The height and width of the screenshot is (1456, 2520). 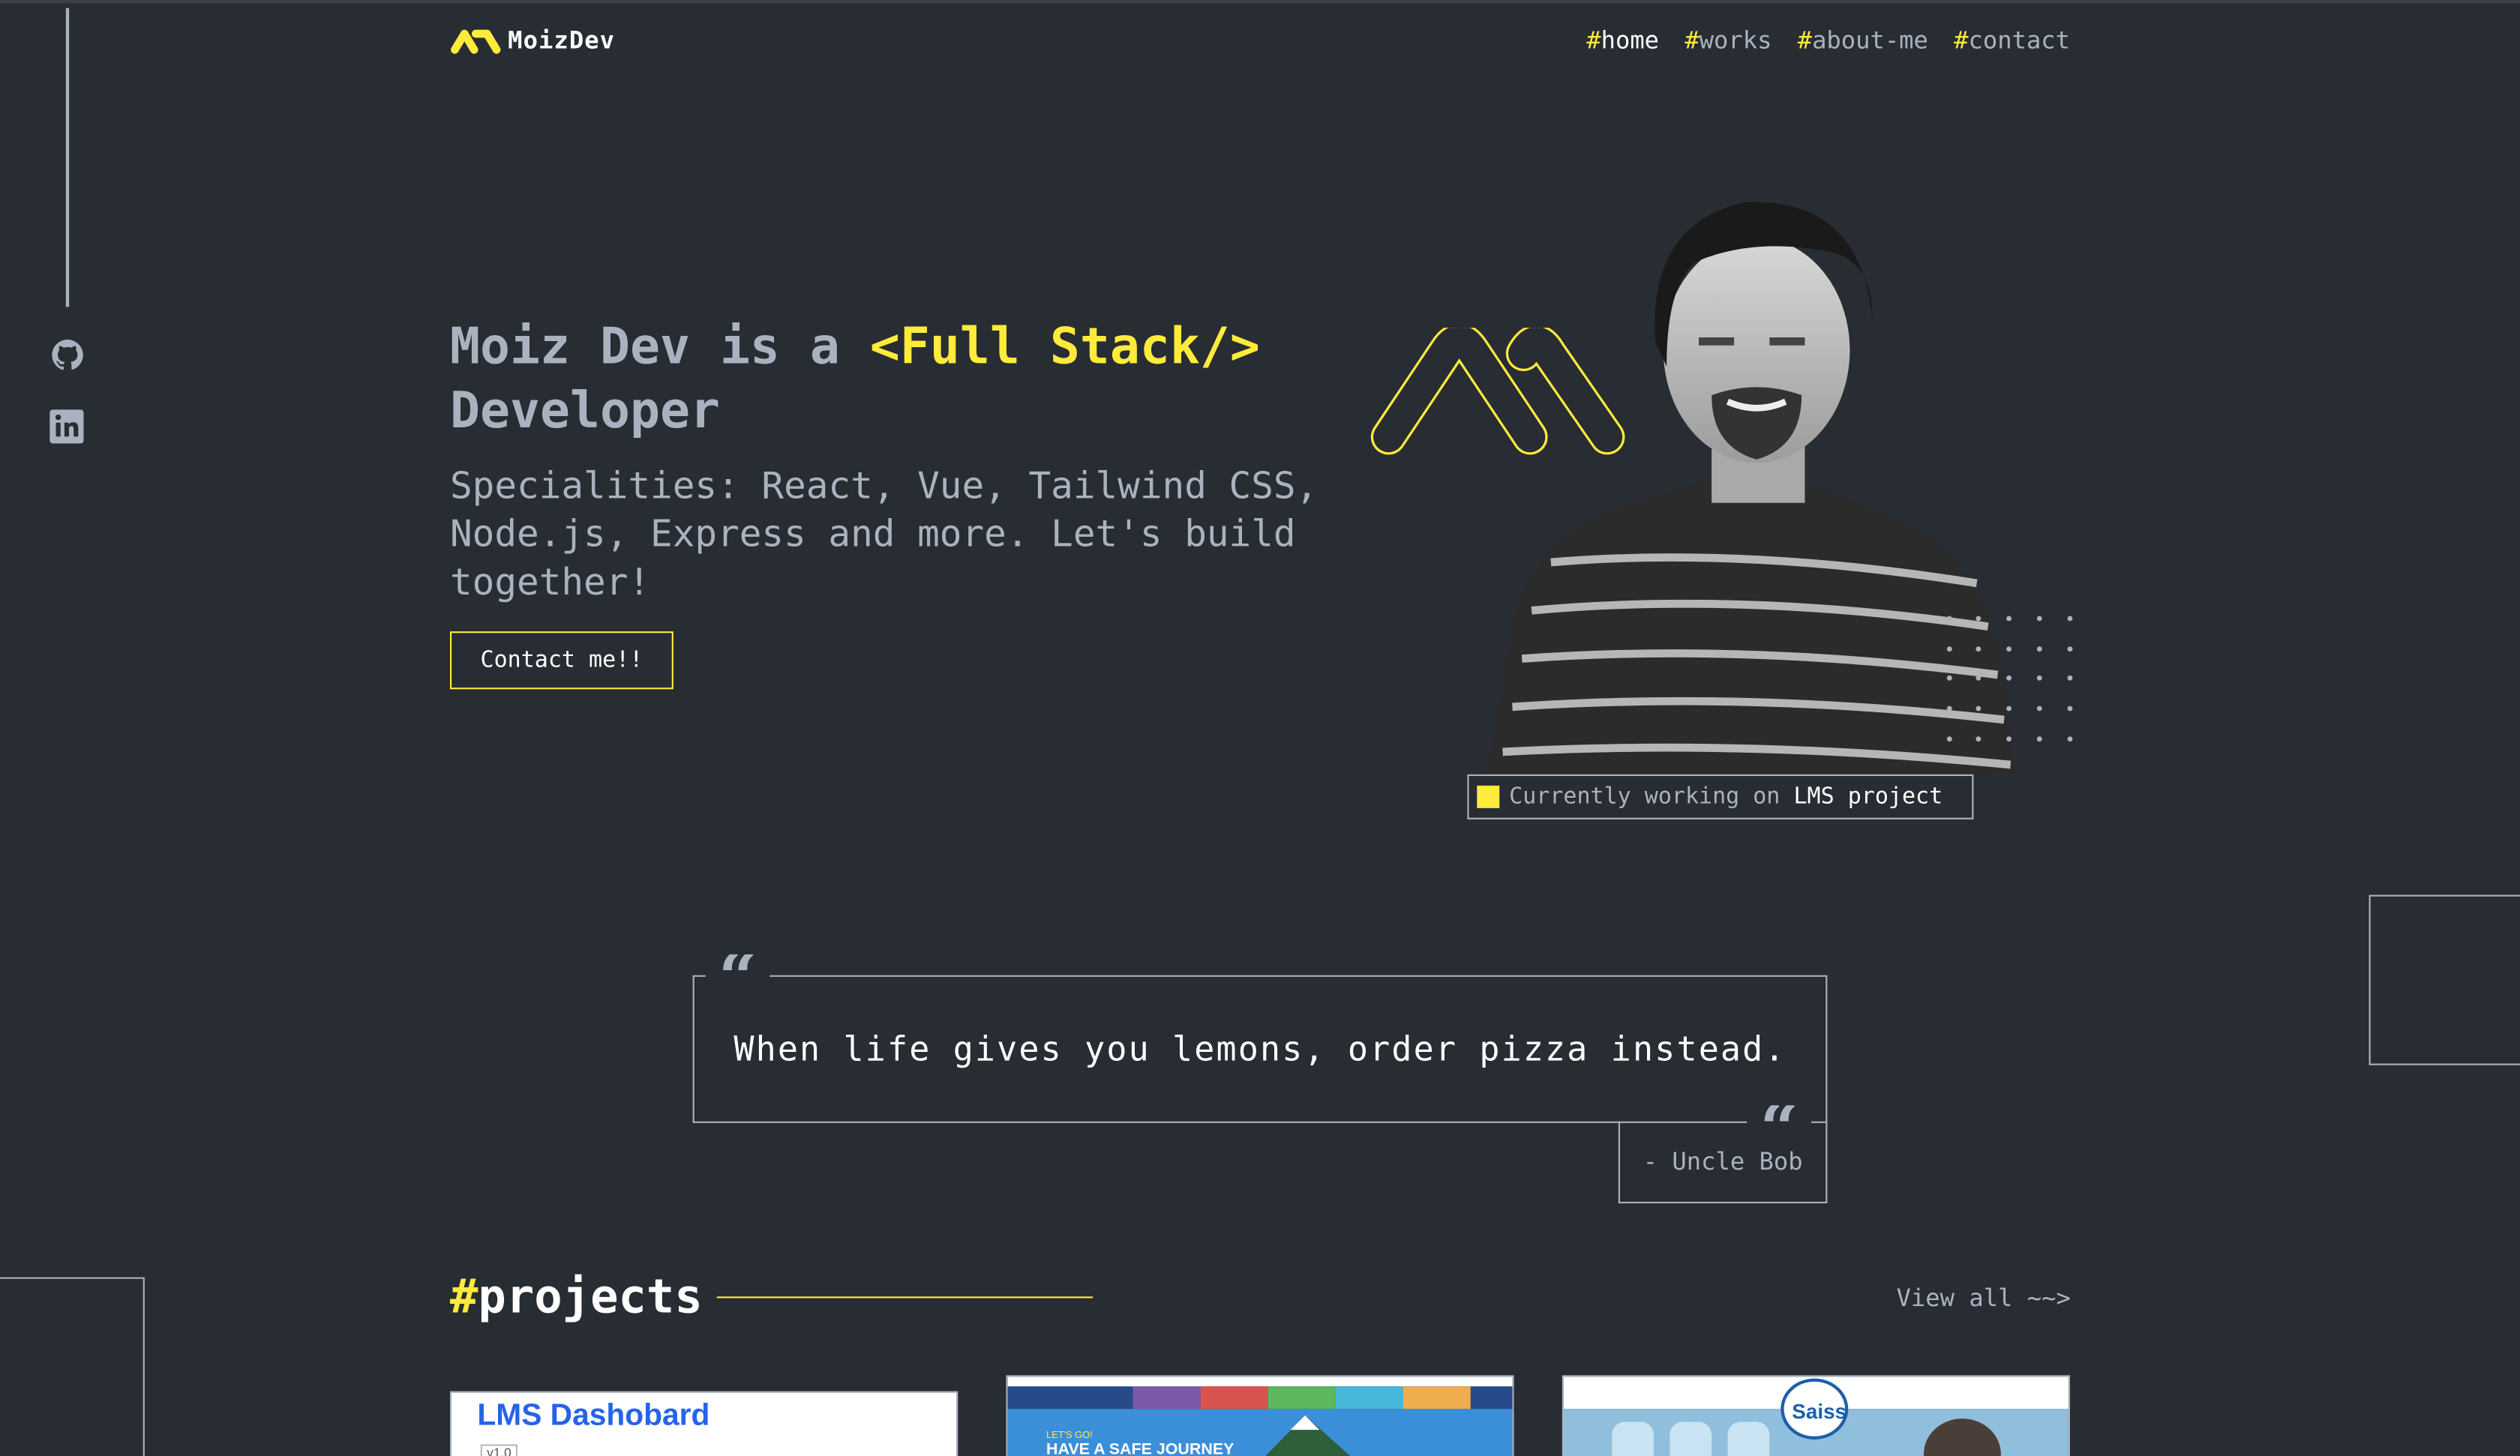 I want to click on view-all-projects-link: View all ~~>, so click(x=1984, y=1298).